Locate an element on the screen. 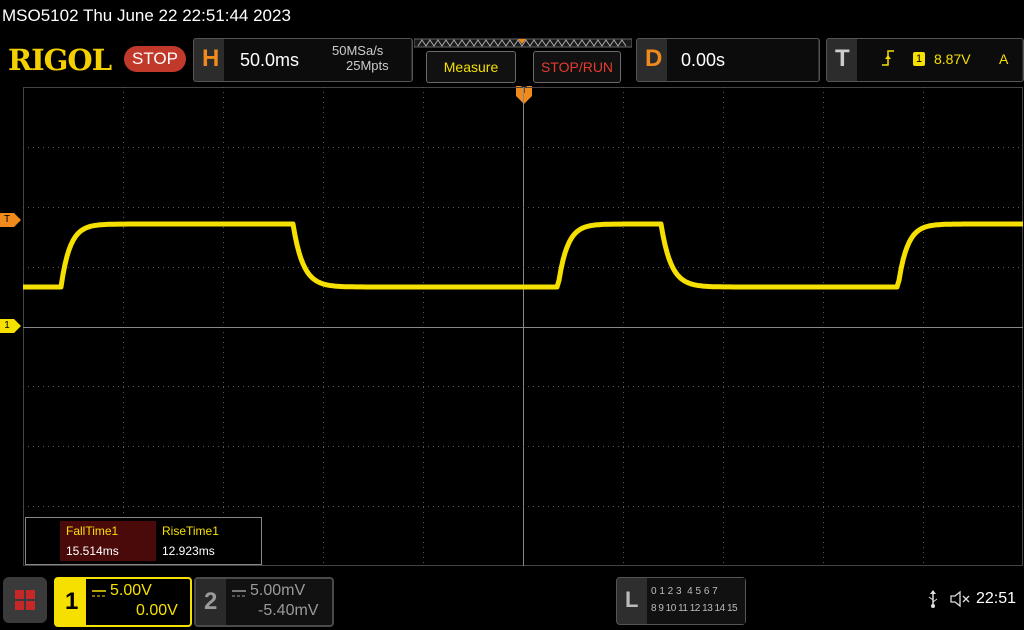  measurement-label: RiseTime1 is located at coordinates (190, 531).